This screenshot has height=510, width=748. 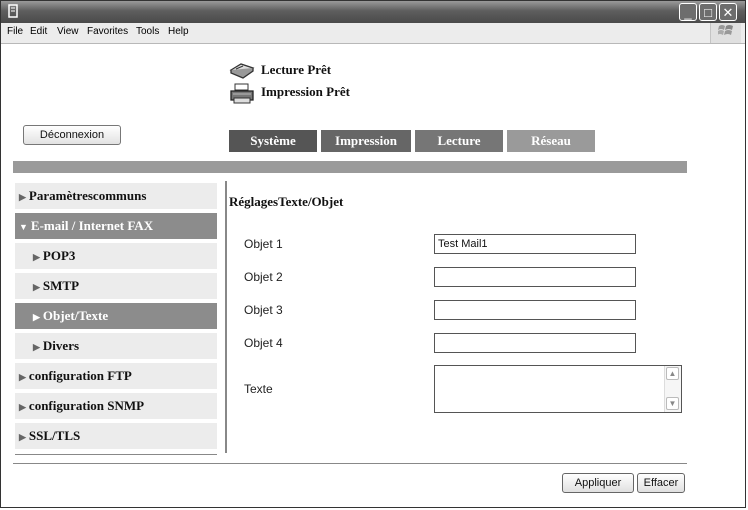 I want to click on sidebar-item-ssl-tls: ▶ SSL/TLS, so click(x=116, y=436).